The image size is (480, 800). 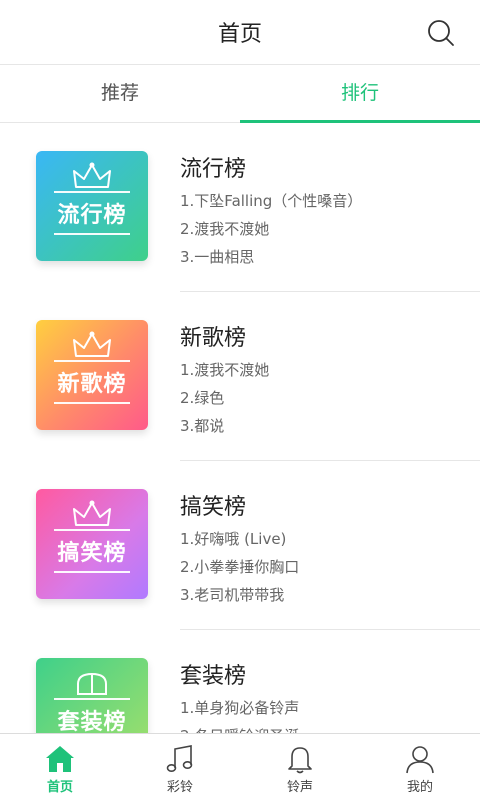 What do you see at coordinates (179, 787) in the screenshot?
I see `nav-label: 彩铃` at bounding box center [179, 787].